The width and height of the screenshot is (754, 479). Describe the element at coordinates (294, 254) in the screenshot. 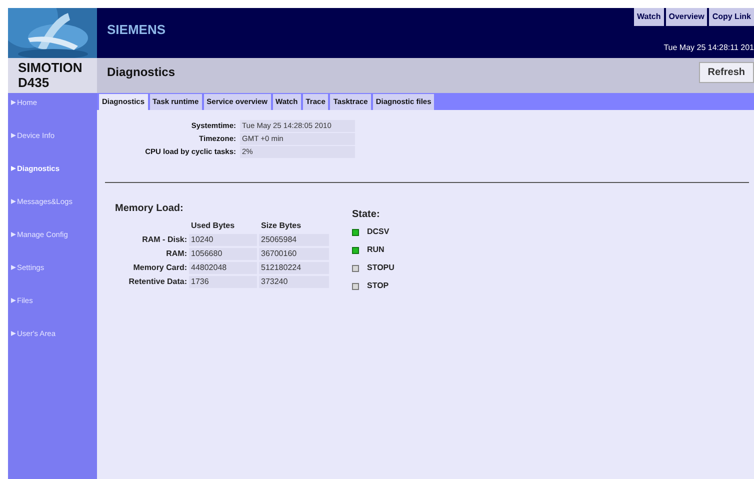

I see `table-cell: 36700160` at that location.